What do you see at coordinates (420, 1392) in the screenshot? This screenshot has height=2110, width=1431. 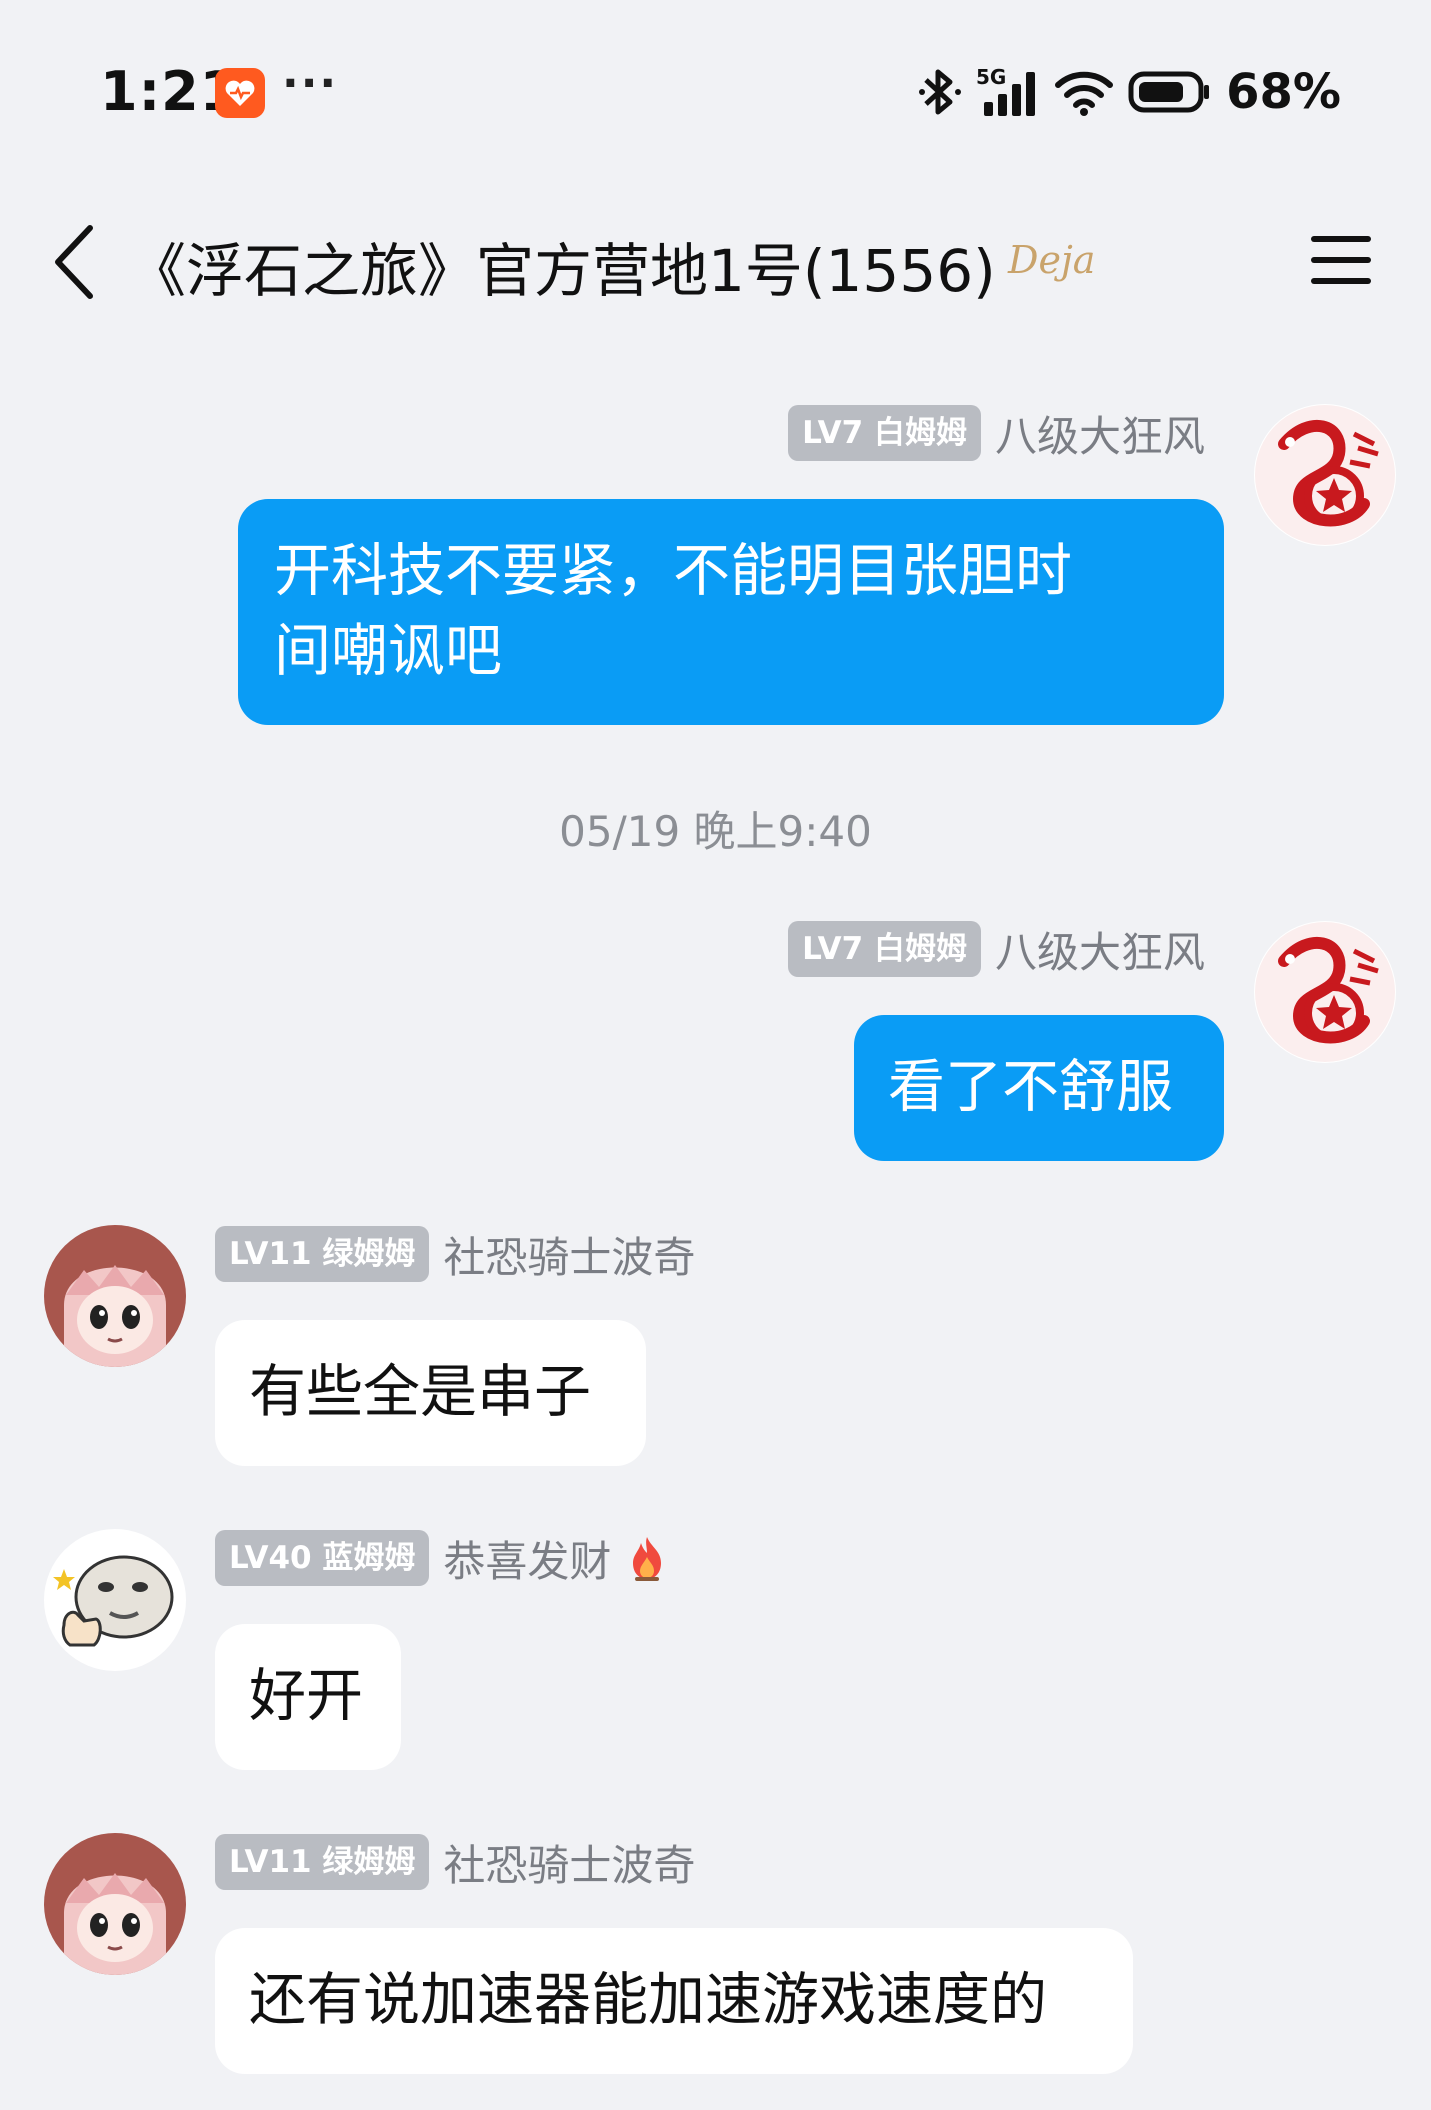 I see `message-text: 有些全是串子` at bounding box center [420, 1392].